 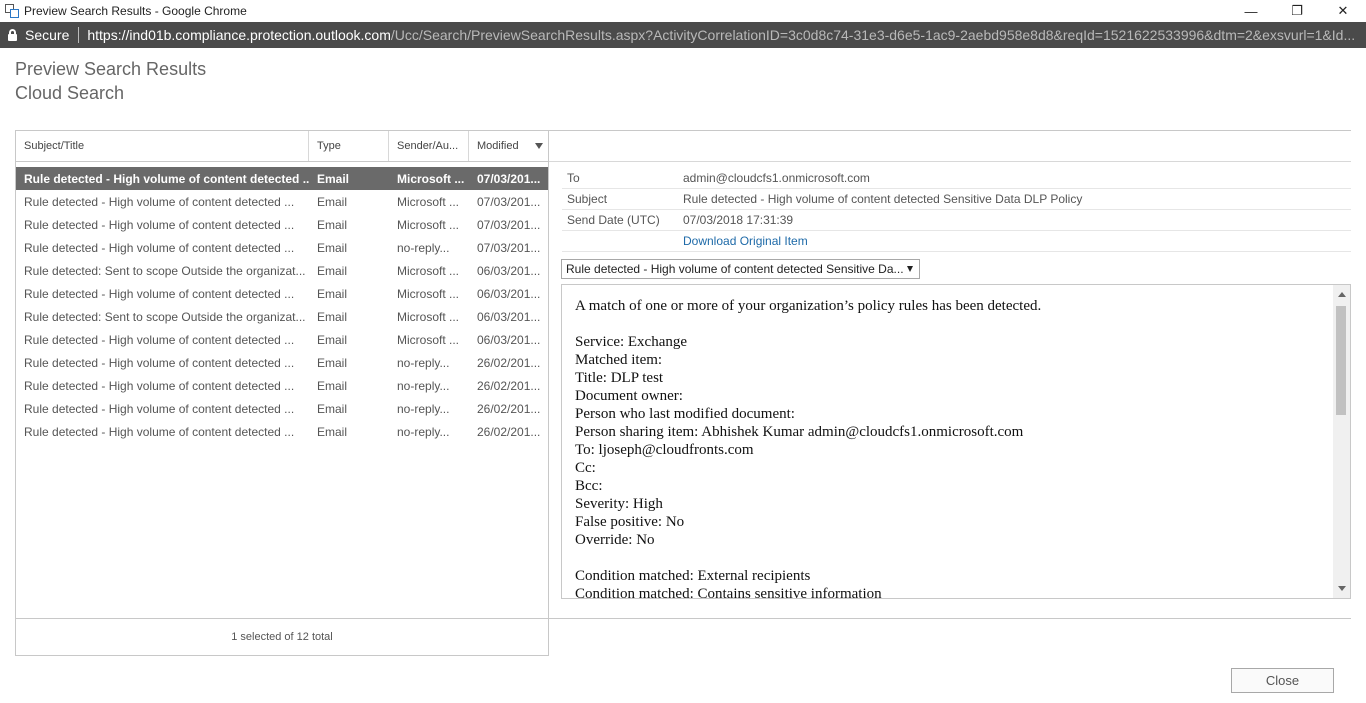 I want to click on restore-icon: ❐, so click(x=1297, y=11).